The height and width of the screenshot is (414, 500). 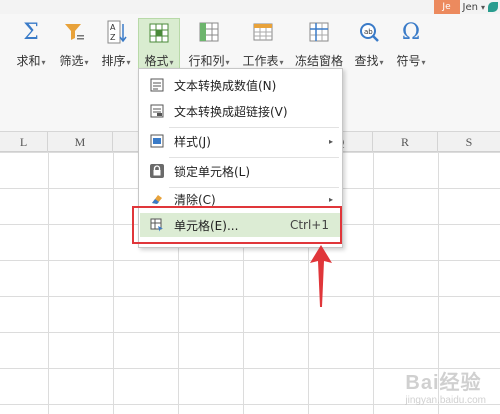 I want to click on menu-item-label: 文本转换成数值(N), so click(x=225, y=85).